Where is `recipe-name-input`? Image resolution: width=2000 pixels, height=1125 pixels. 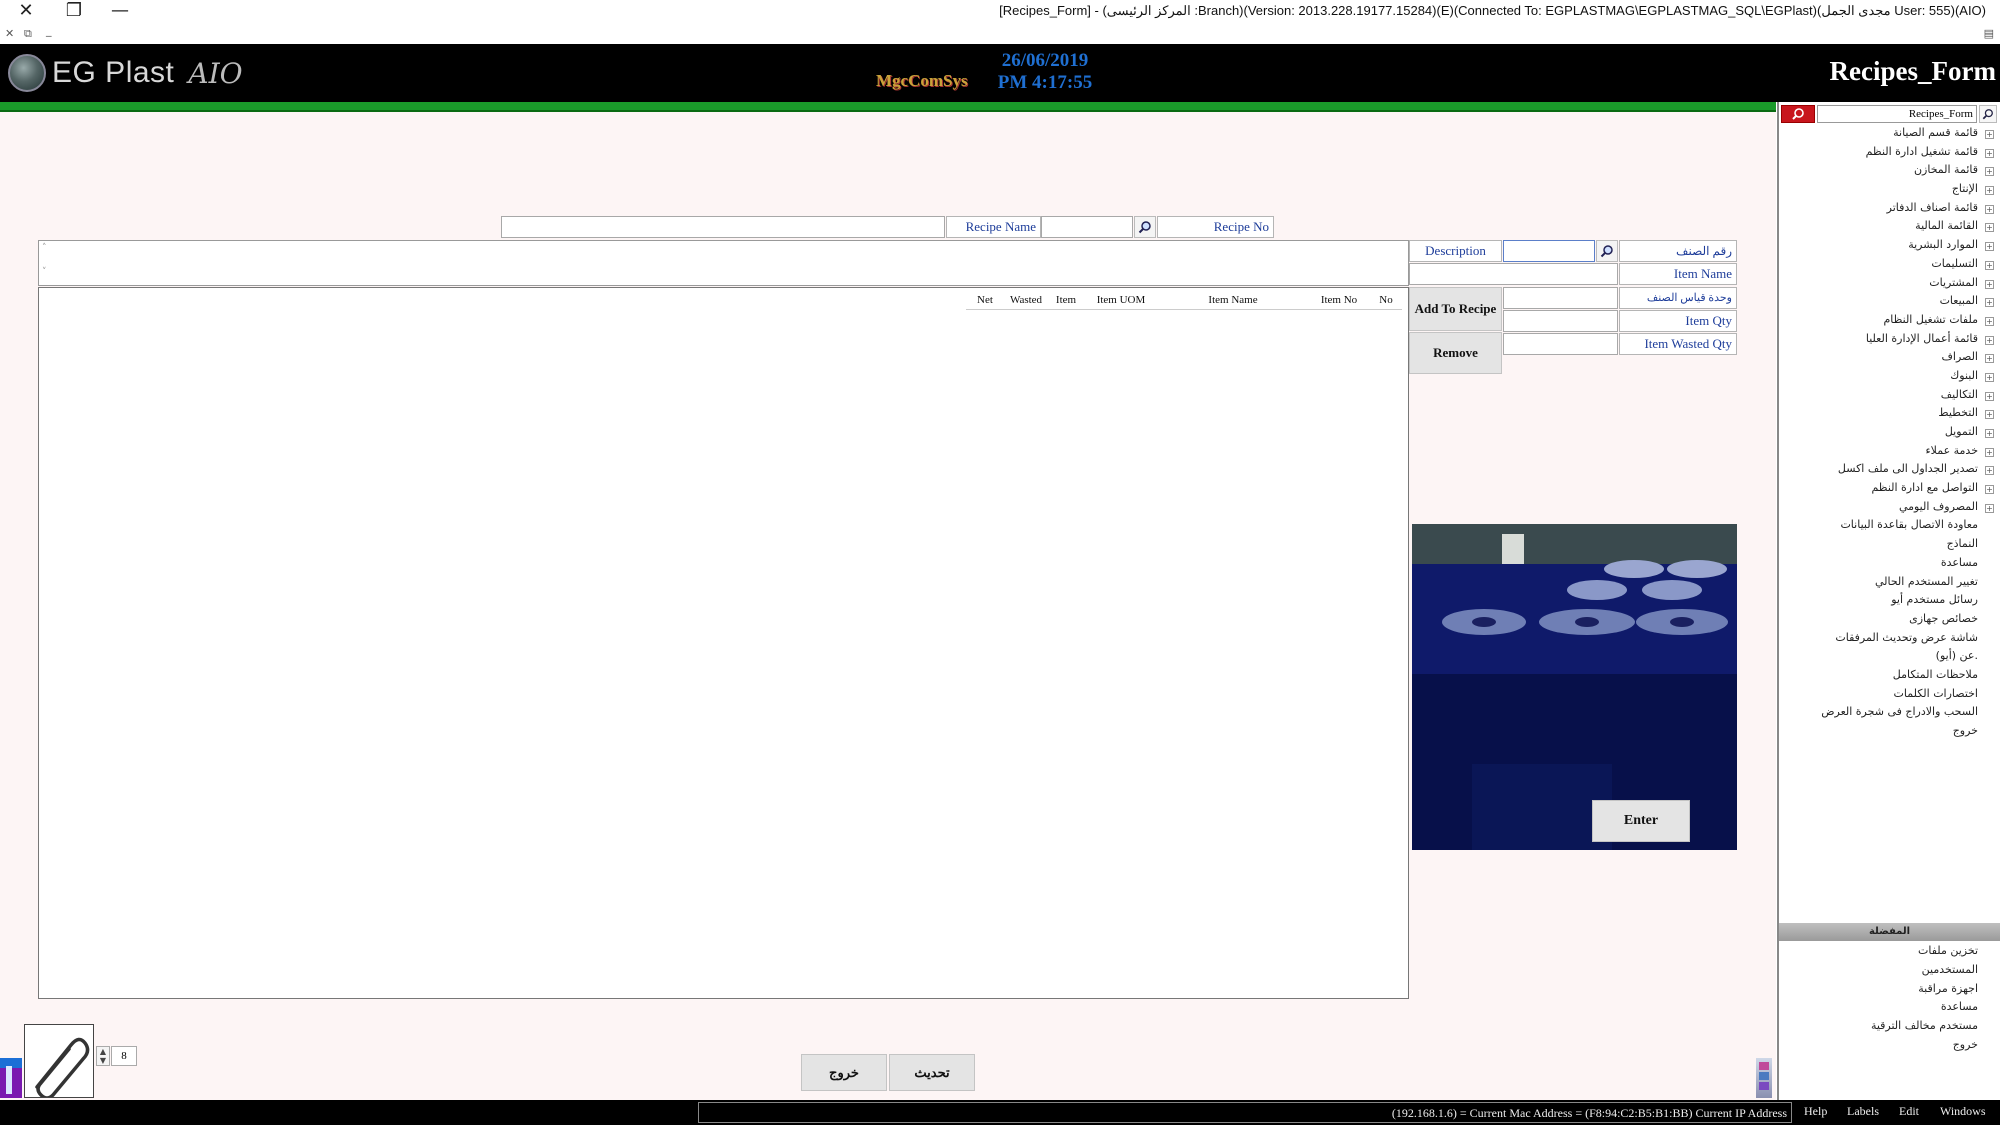 recipe-name-input is located at coordinates (723, 227).